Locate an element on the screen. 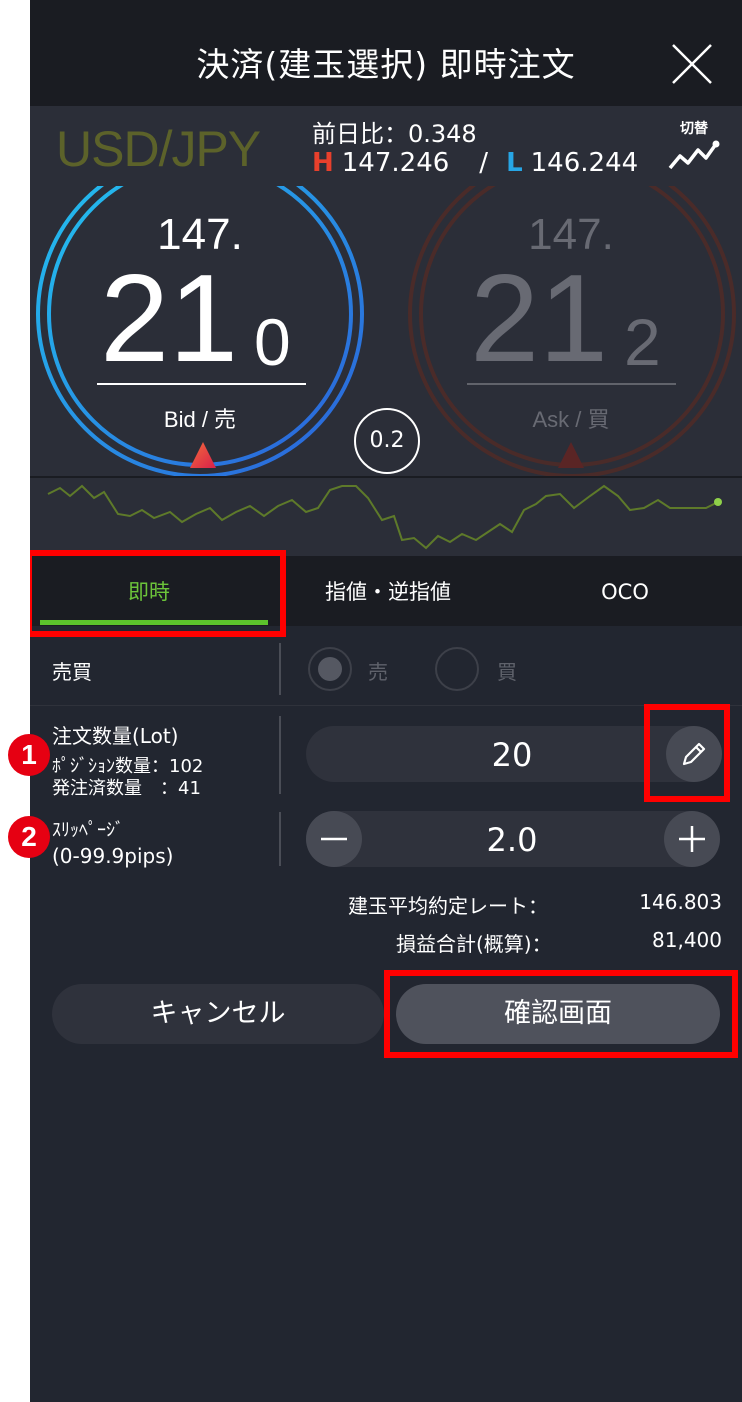 The height and width of the screenshot is (1402, 742). currency-pair: USD/JPY is located at coordinates (158, 149).